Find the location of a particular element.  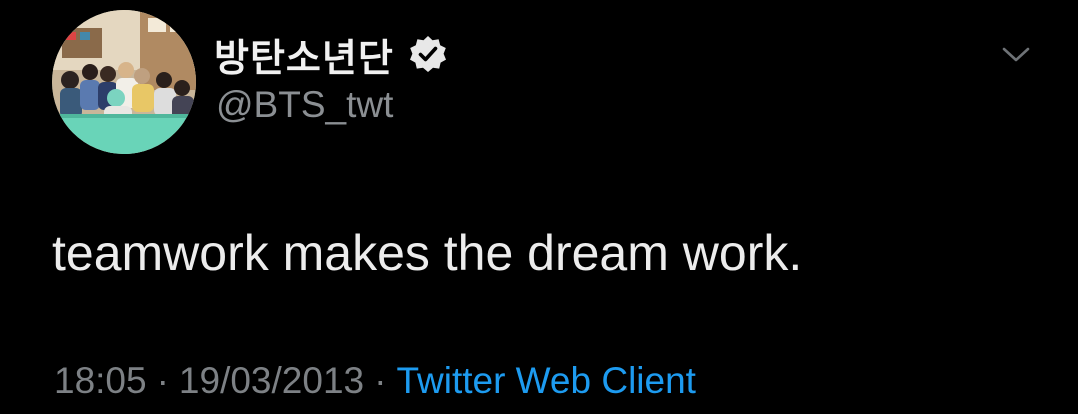

tweet-metadata: 18:05 · 19/03/2013 · Twitter Web Client is located at coordinates (375, 381).